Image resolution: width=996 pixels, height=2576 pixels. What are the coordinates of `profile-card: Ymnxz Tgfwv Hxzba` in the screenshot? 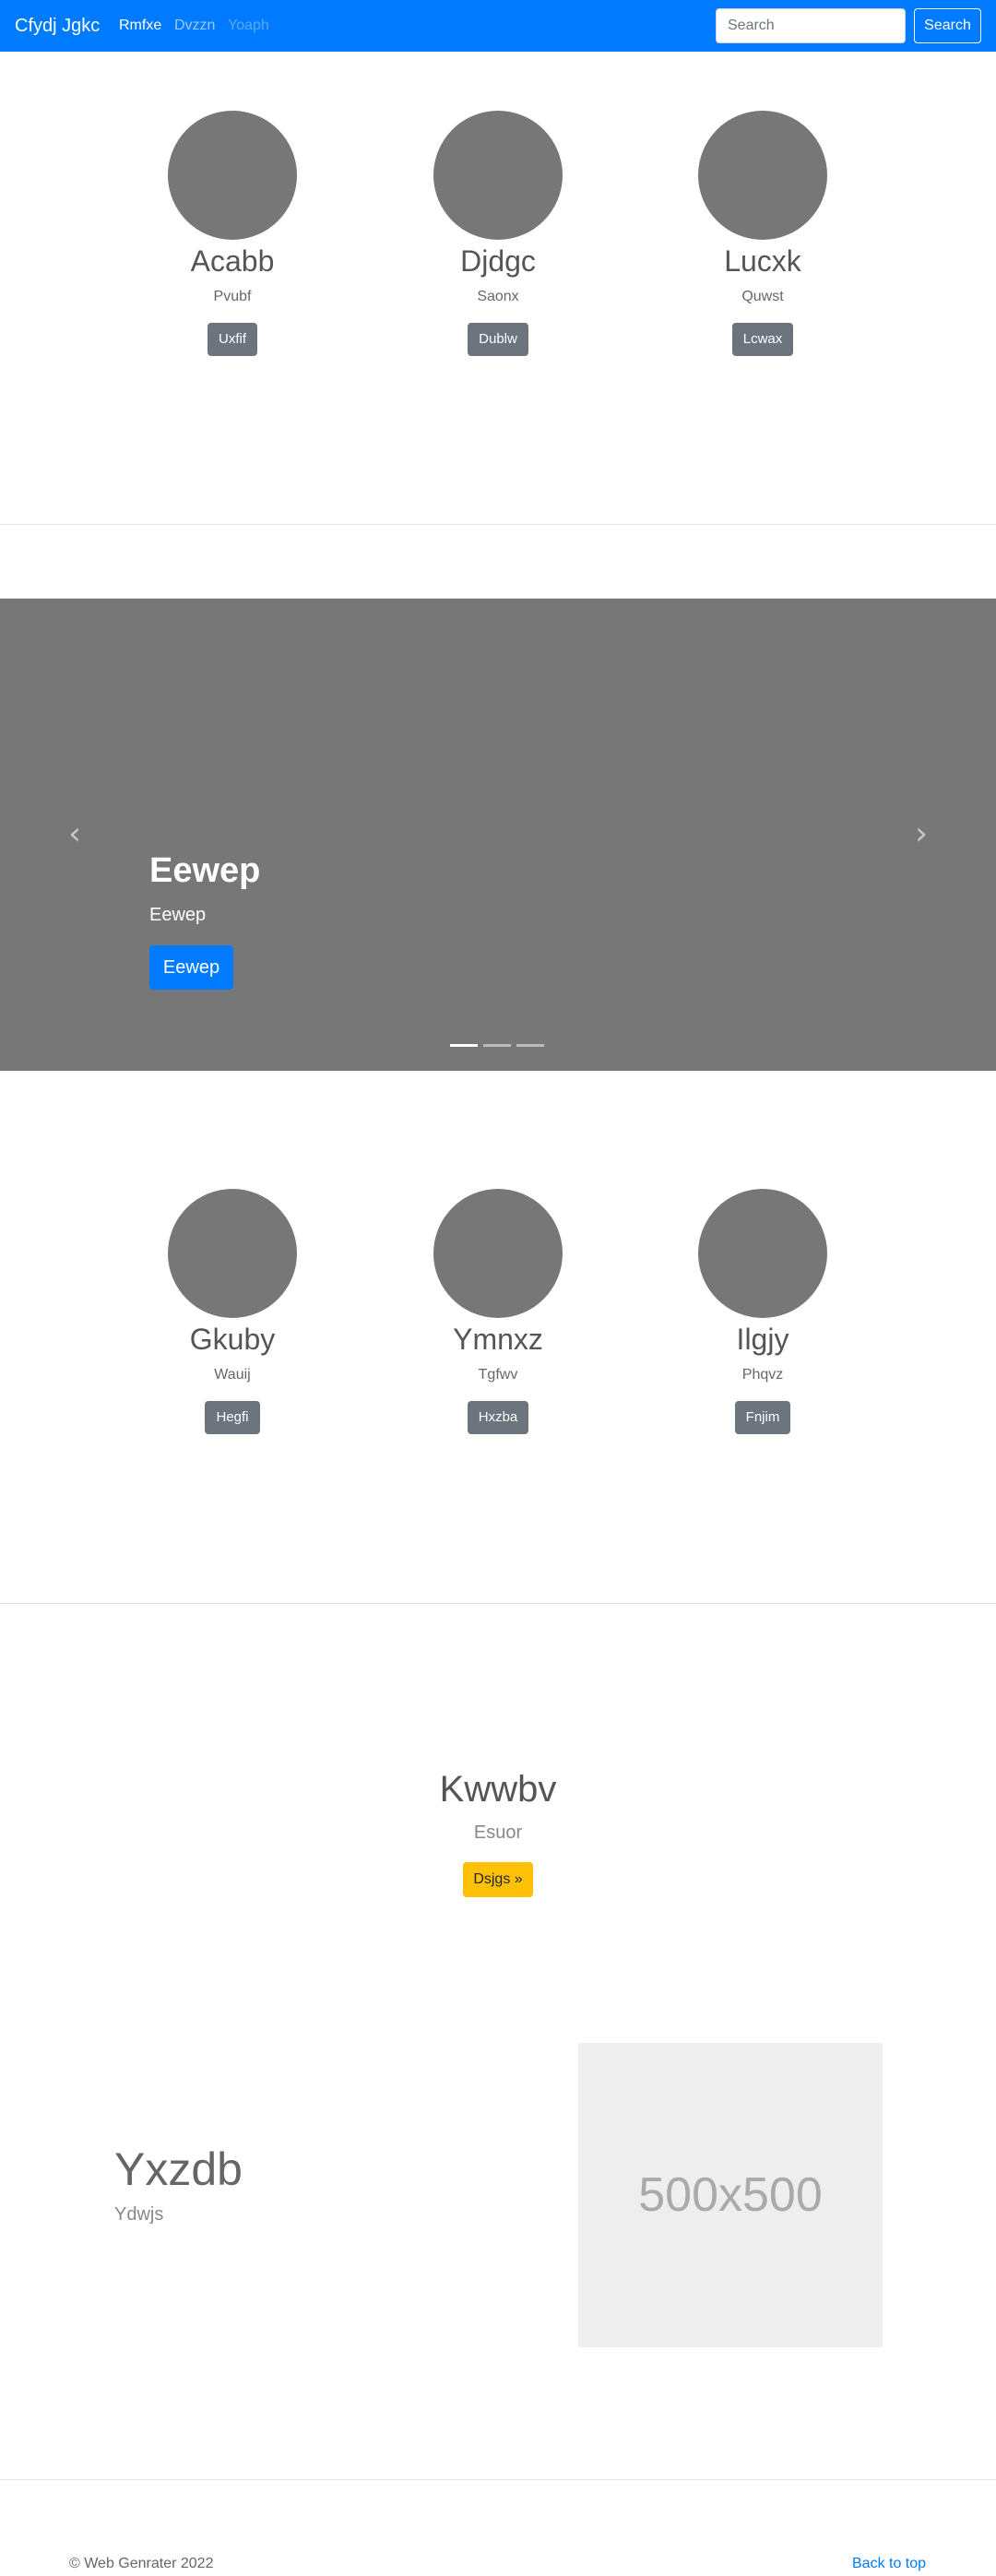 It's located at (498, 1311).